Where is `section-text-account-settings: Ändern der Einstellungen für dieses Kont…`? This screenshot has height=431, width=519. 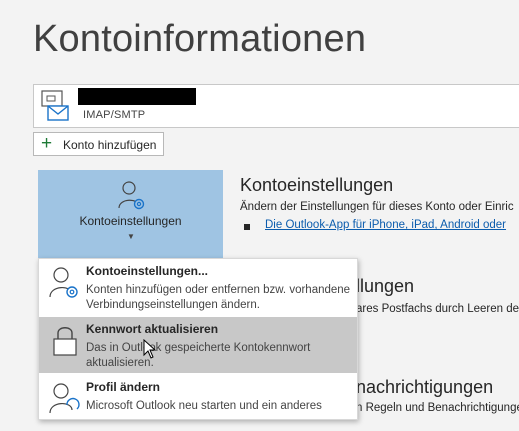
section-text-account-settings: Ändern der Einstellungen für dieses Kont… is located at coordinates (377, 207).